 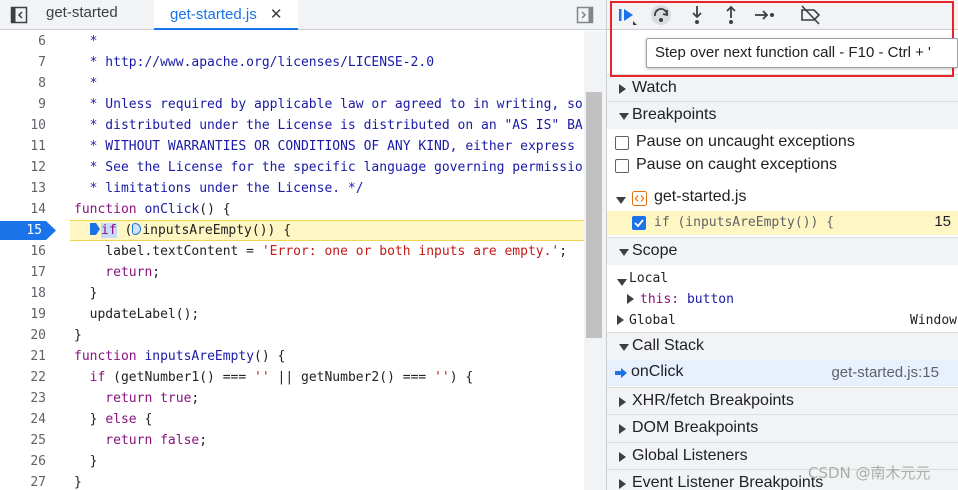 What do you see at coordinates (29, 335) in the screenshot?
I see `line-number: 20` at bounding box center [29, 335].